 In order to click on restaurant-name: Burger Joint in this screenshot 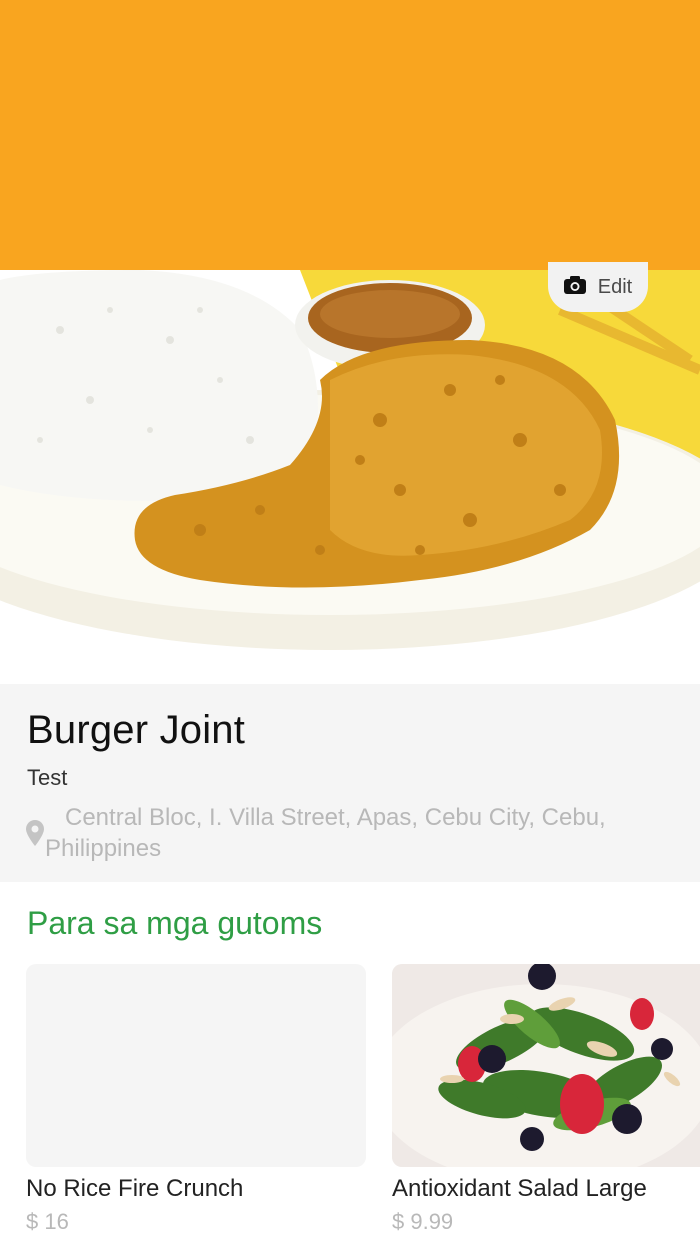, I will do `click(136, 730)`.